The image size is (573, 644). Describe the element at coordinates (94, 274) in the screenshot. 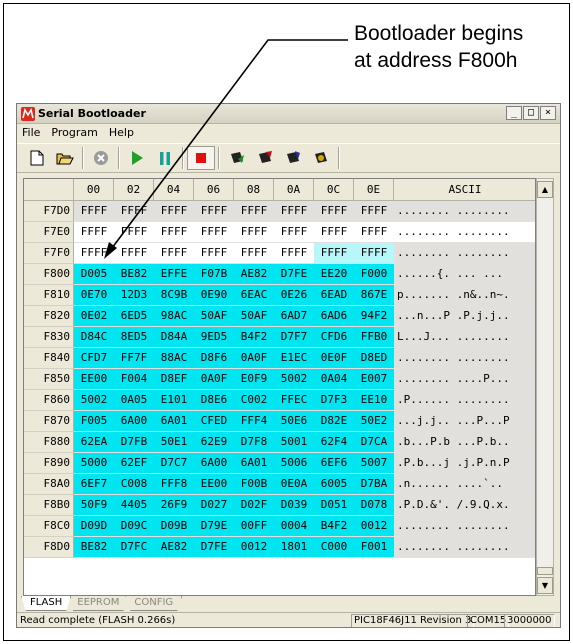

I see `hex-cell: D005` at that location.